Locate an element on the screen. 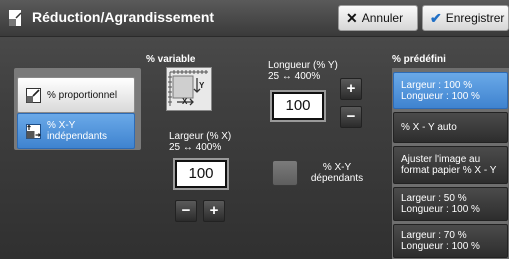 Image resolution: width=509 pixels, height=259 pixels. close-icon: ✕ is located at coordinates (352, 17).